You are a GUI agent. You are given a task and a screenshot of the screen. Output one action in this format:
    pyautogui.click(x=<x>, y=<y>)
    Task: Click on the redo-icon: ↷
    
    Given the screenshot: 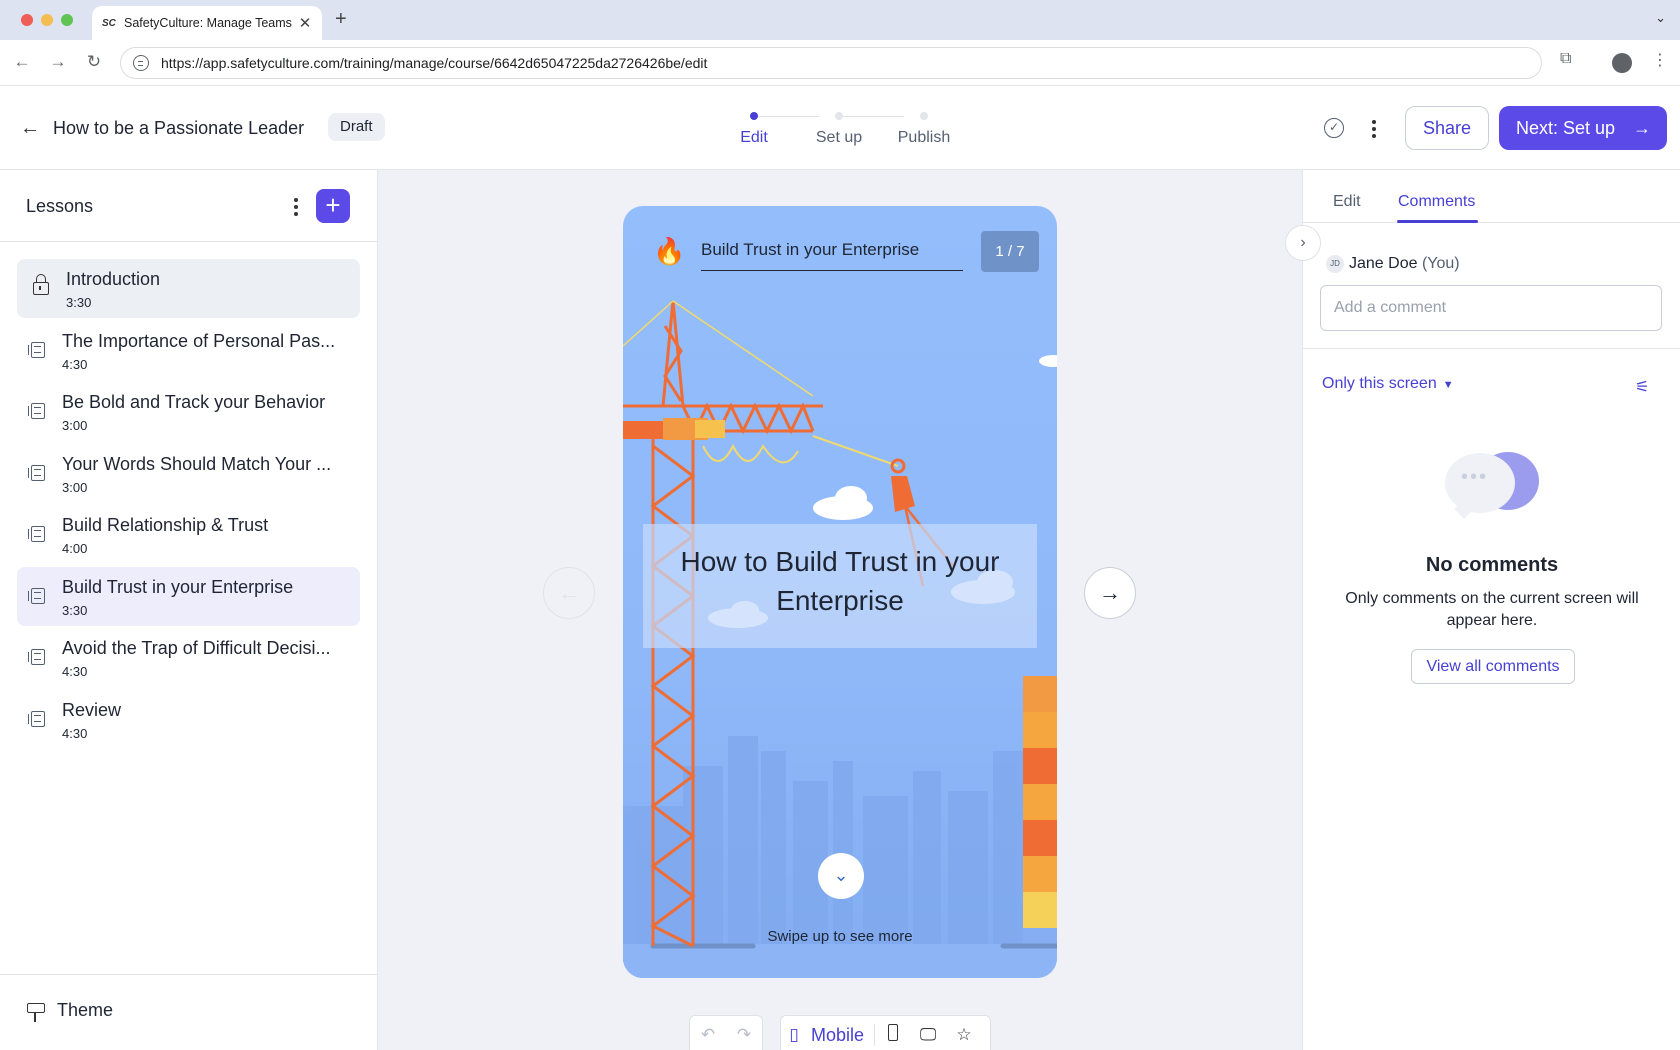 What is the action you would take?
    pyautogui.click(x=744, y=1035)
    